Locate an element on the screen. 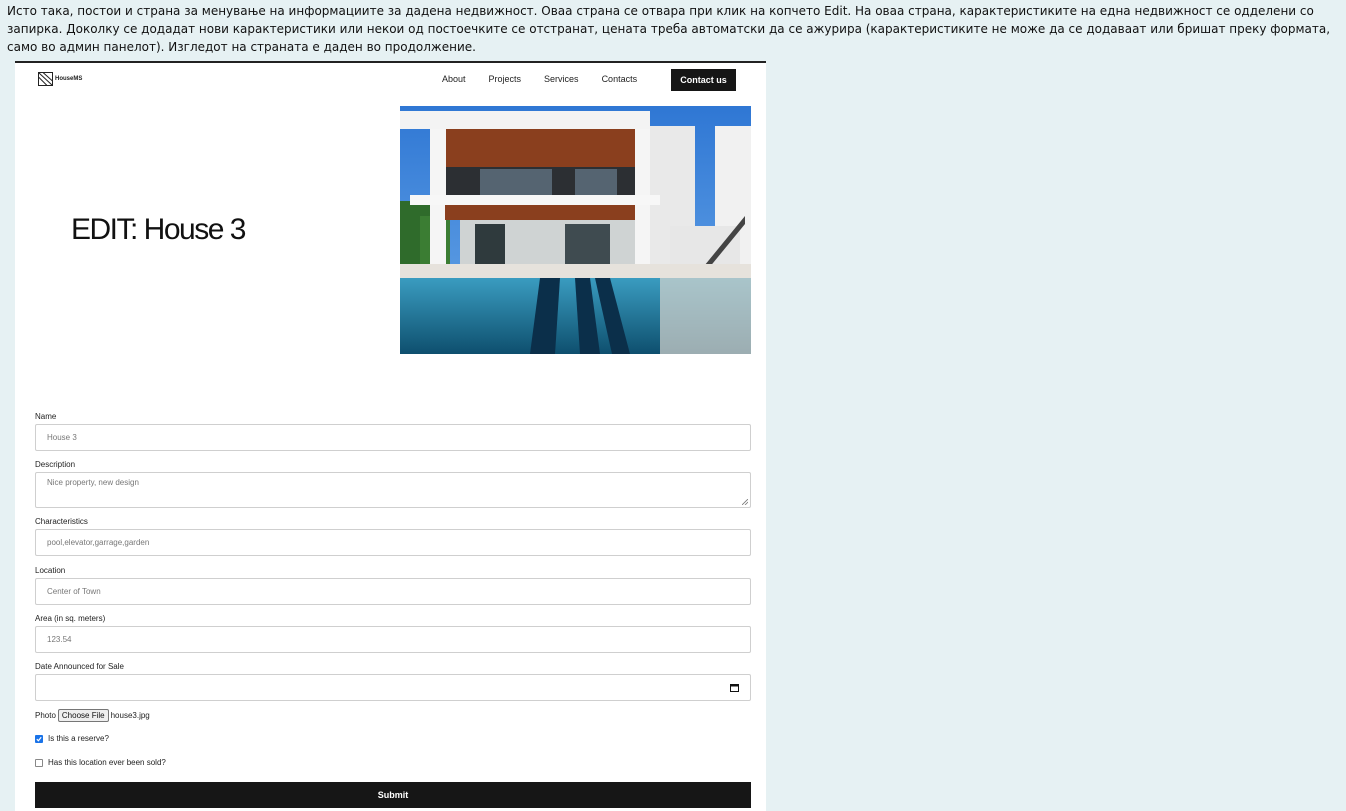 The height and width of the screenshot is (811, 1346). name-input: House 3 is located at coordinates (393, 437).